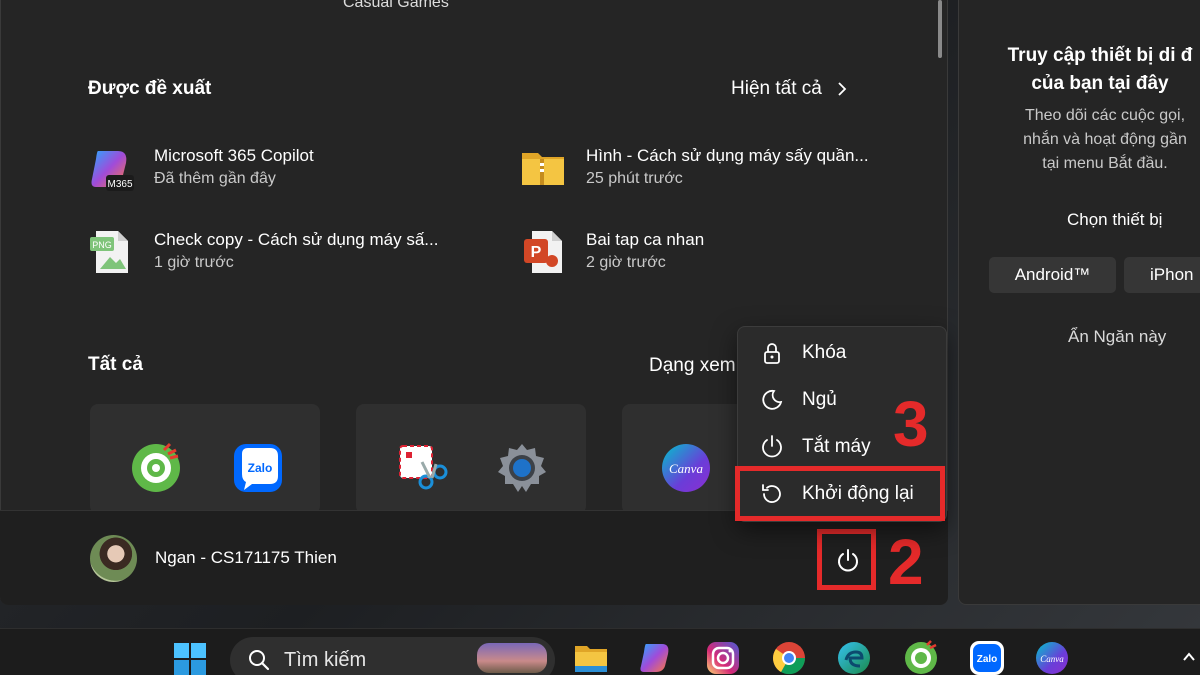  Describe the element at coordinates (522, 468) in the screenshot. I see `settings-gear-icon` at that location.